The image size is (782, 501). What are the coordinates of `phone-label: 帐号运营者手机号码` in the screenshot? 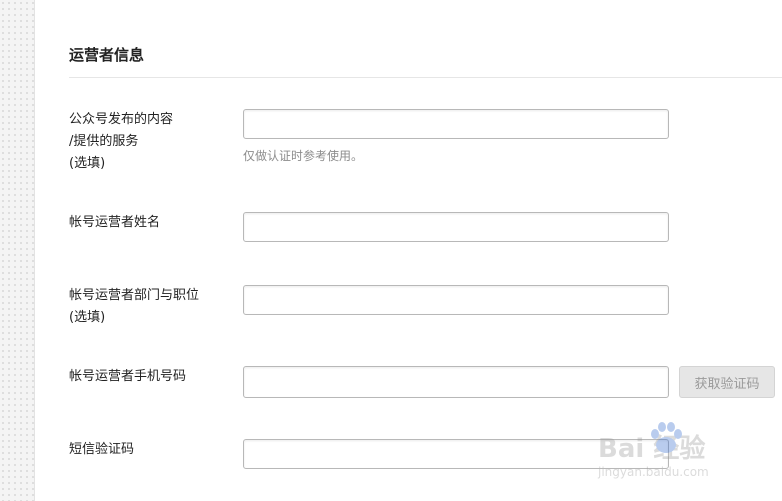 It's located at (127, 377).